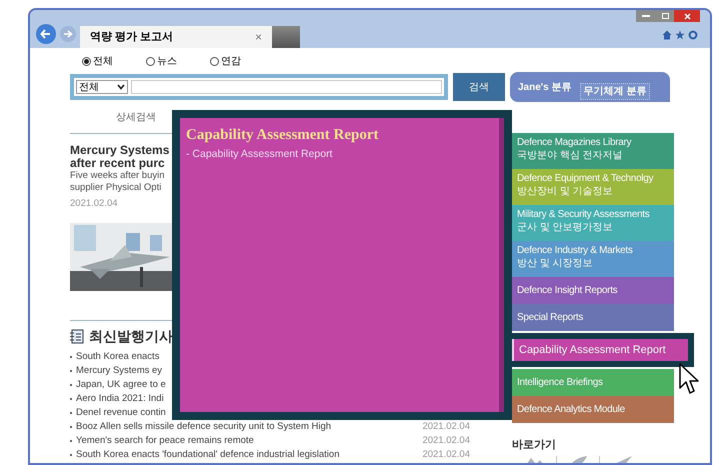  Describe the element at coordinates (479, 87) in the screenshot. I see `search-button: 검색` at that location.